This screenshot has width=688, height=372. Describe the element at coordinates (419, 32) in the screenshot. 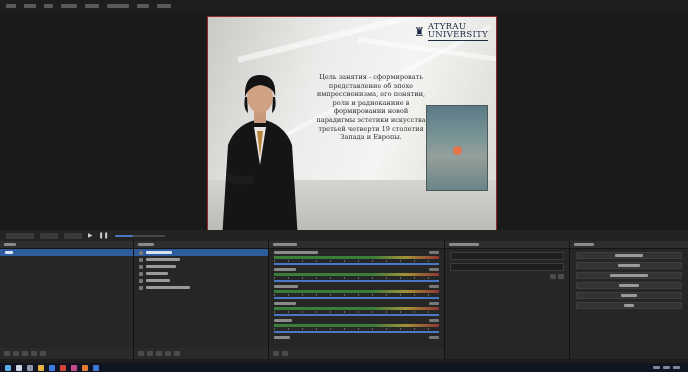

I see `university-seal-icon: ♜` at that location.